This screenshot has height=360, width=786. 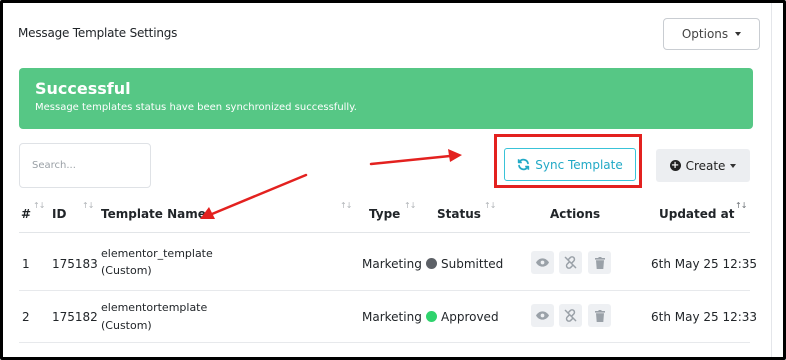 I want to click on arrow-to-sync-button, so click(x=415, y=157).